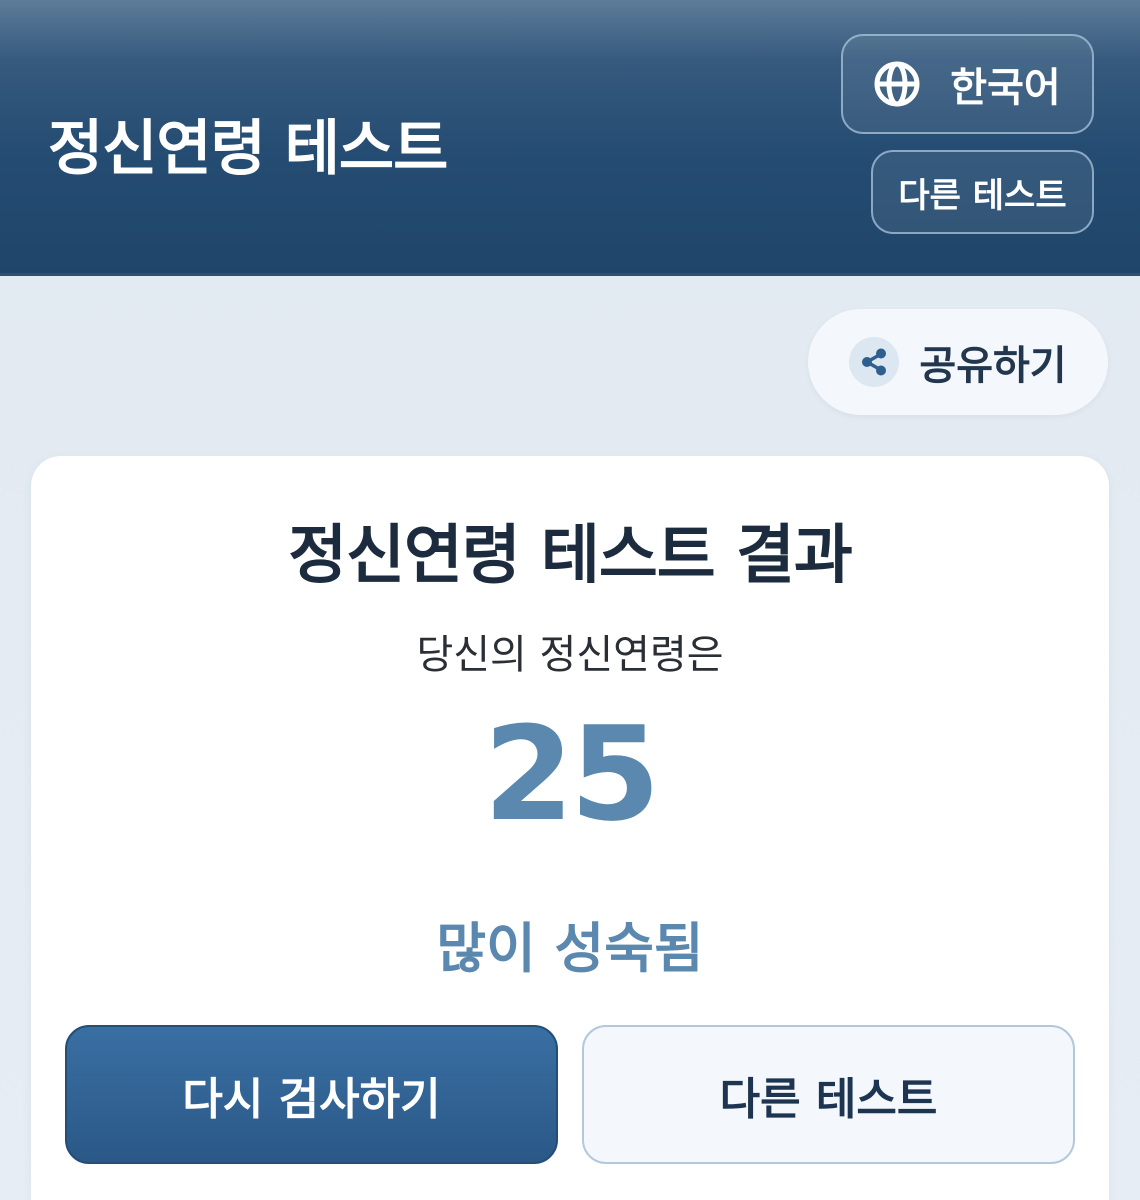 The image size is (1140, 1200). Describe the element at coordinates (1005, 88) in the screenshot. I see `language-label: 한국어` at that location.